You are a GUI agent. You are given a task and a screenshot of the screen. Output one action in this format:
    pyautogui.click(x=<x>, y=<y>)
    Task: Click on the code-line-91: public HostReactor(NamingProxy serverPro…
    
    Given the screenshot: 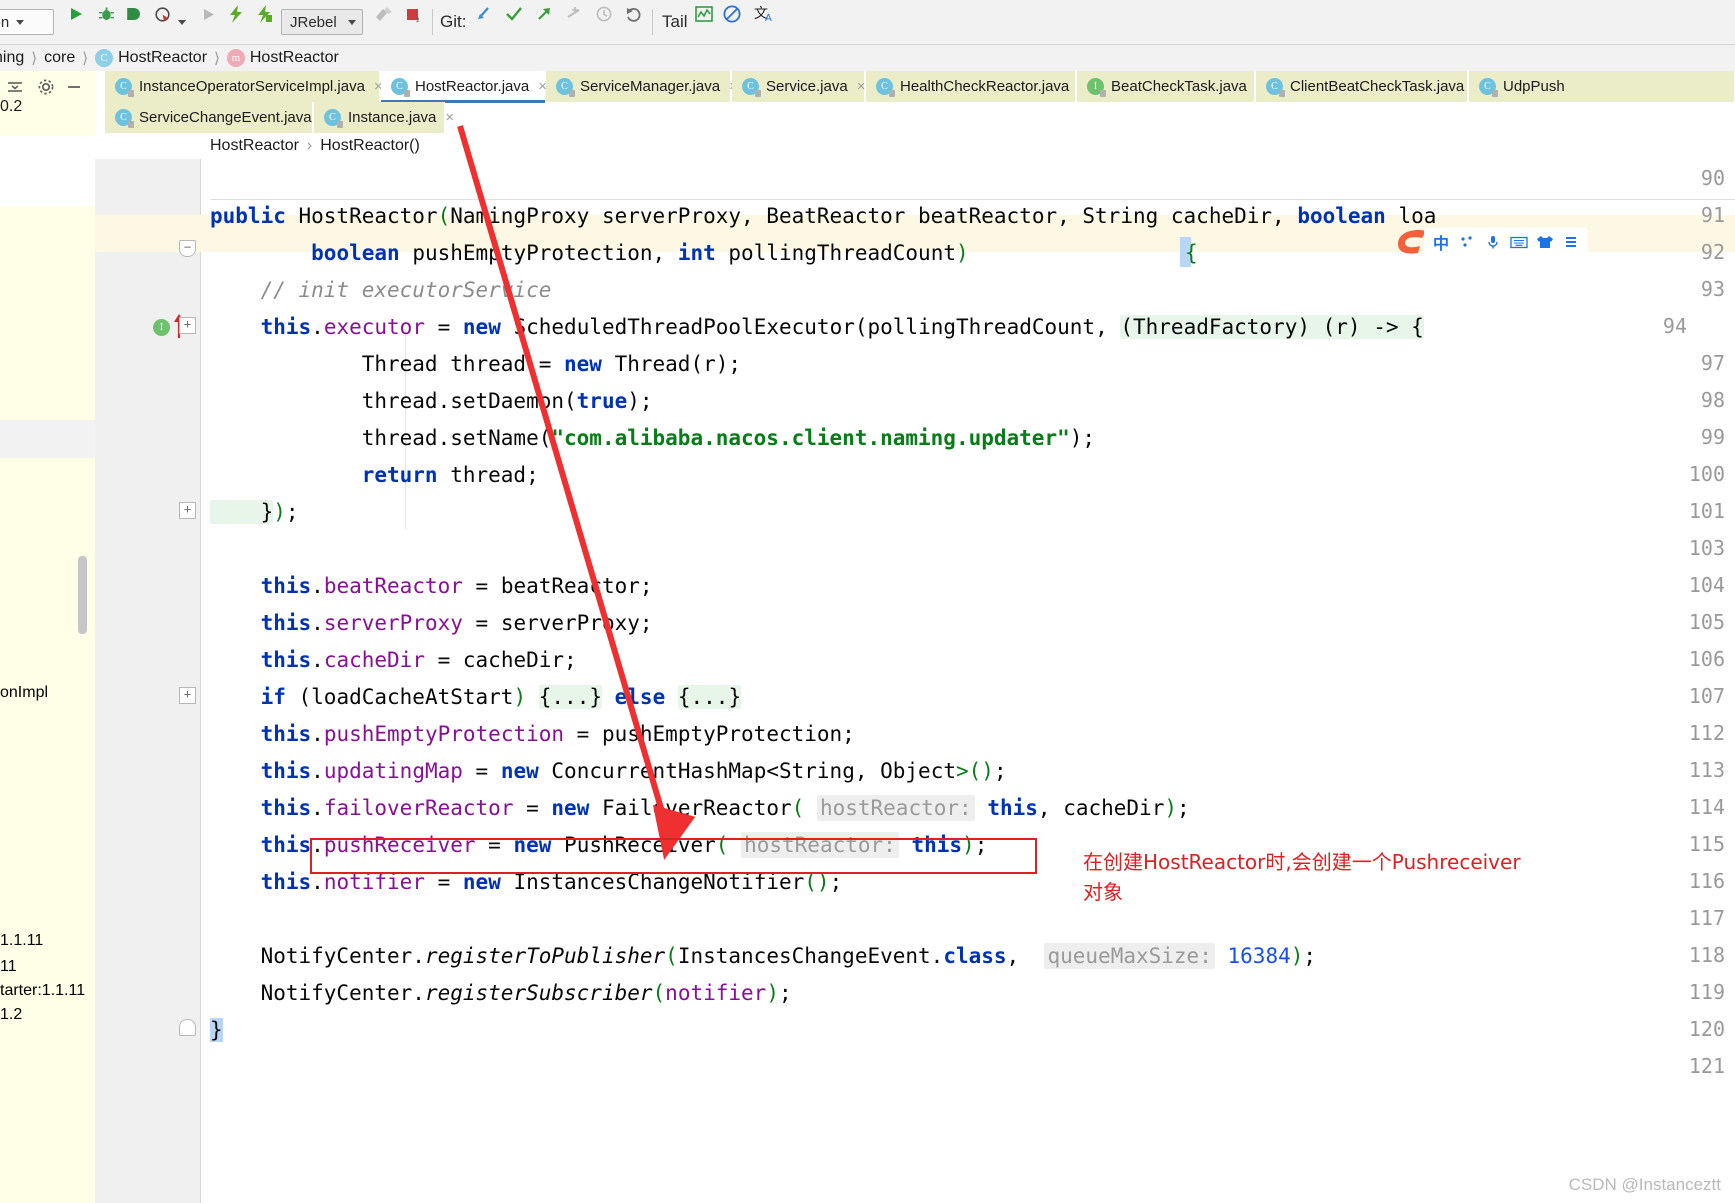 What is the action you would take?
    pyautogui.click(x=823, y=216)
    